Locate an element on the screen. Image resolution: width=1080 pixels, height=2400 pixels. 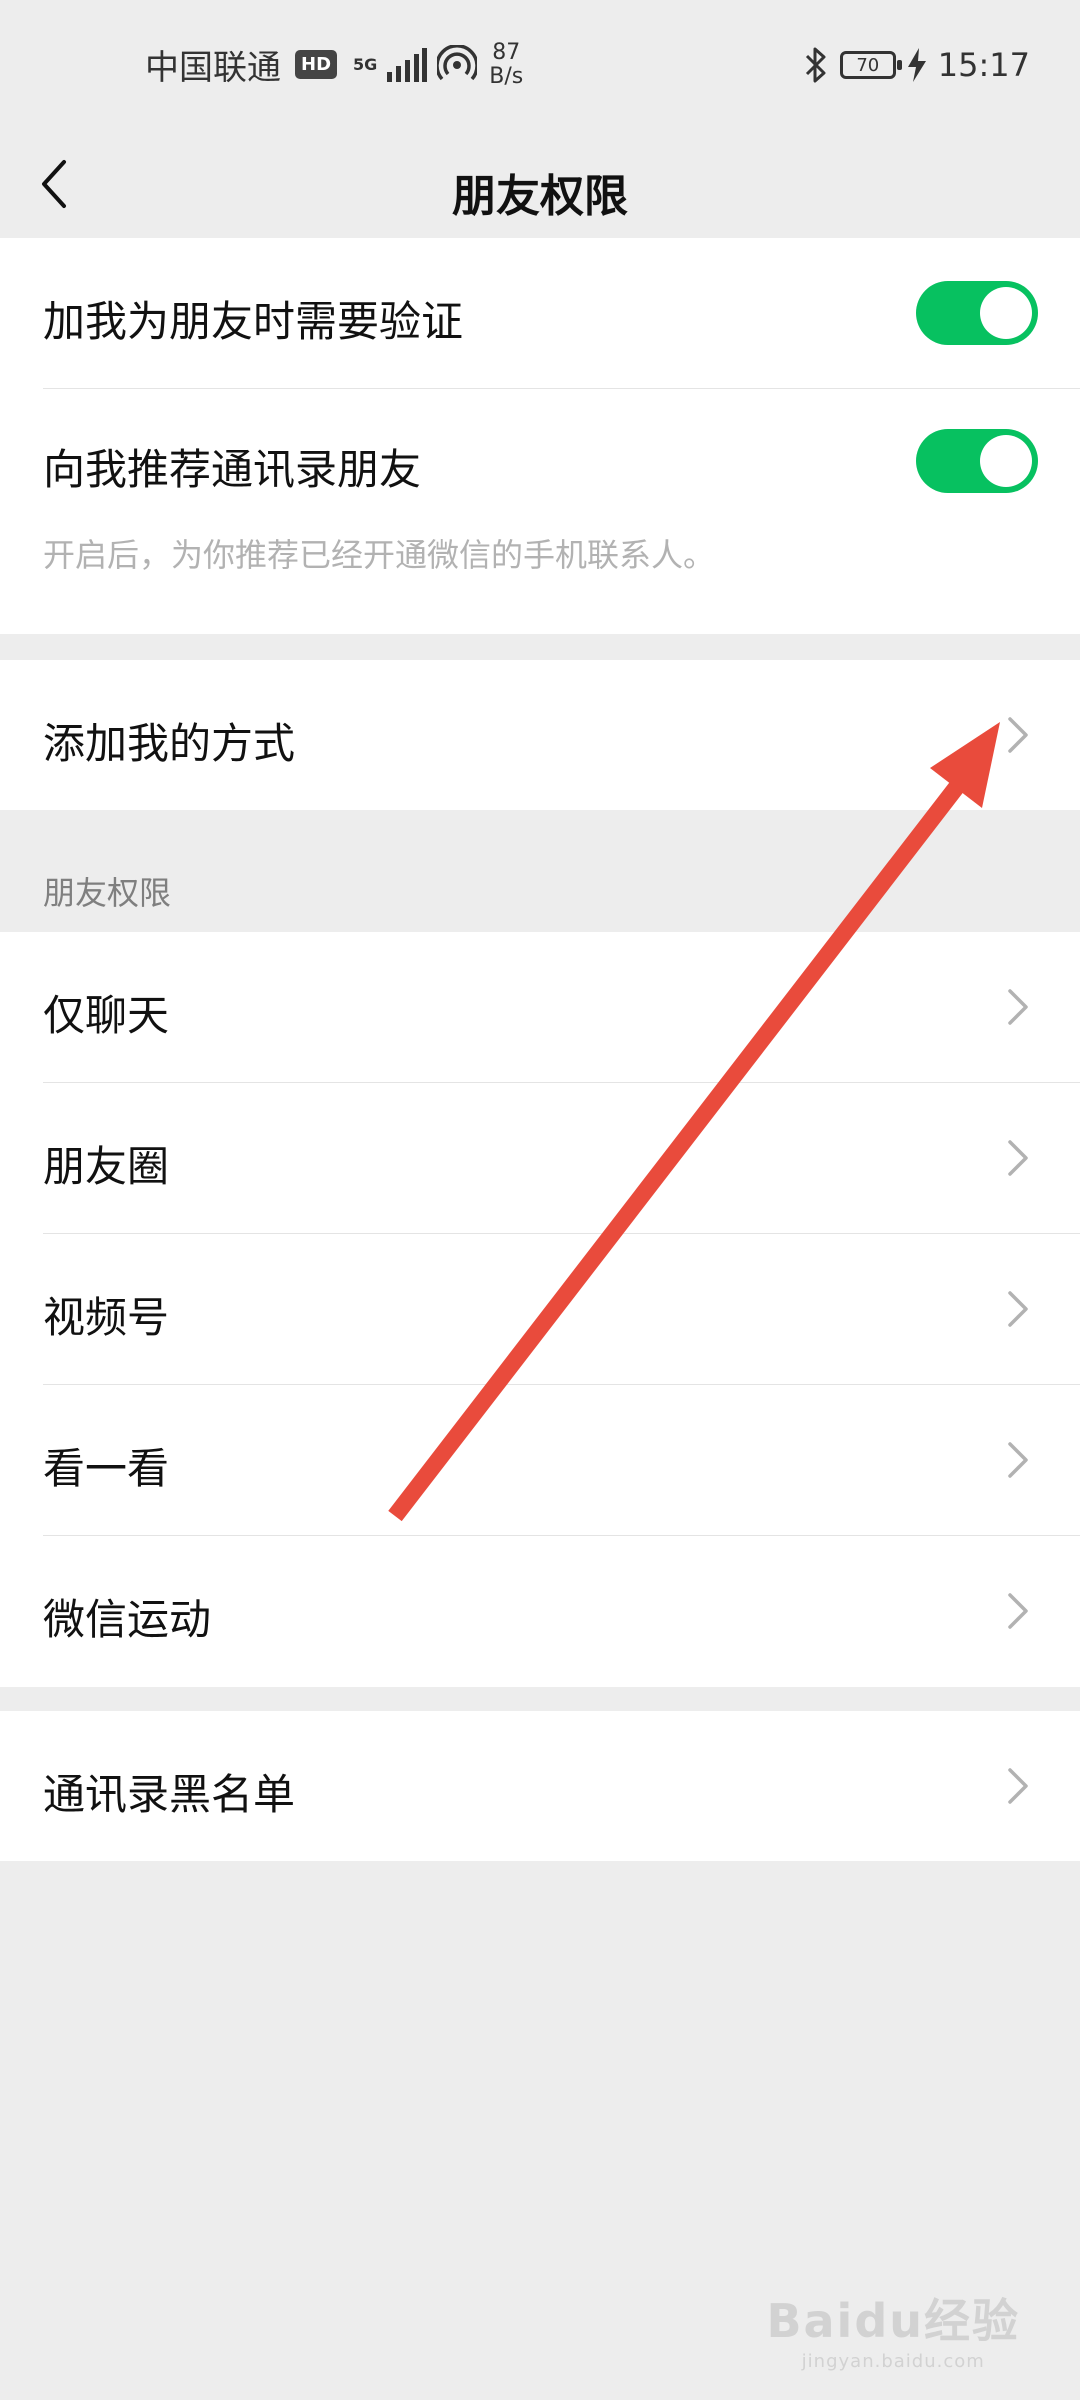
top-stories-label: 看一看 is located at coordinates (106, 1468).